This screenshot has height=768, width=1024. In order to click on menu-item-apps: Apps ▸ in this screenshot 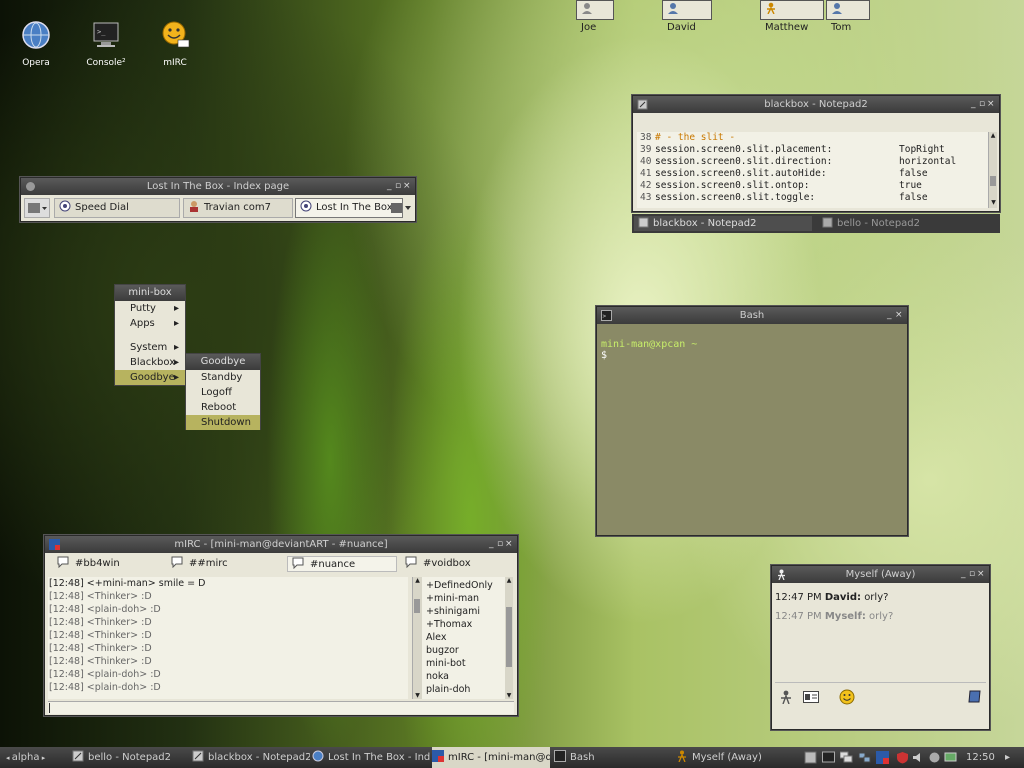, I will do `click(150, 323)`.